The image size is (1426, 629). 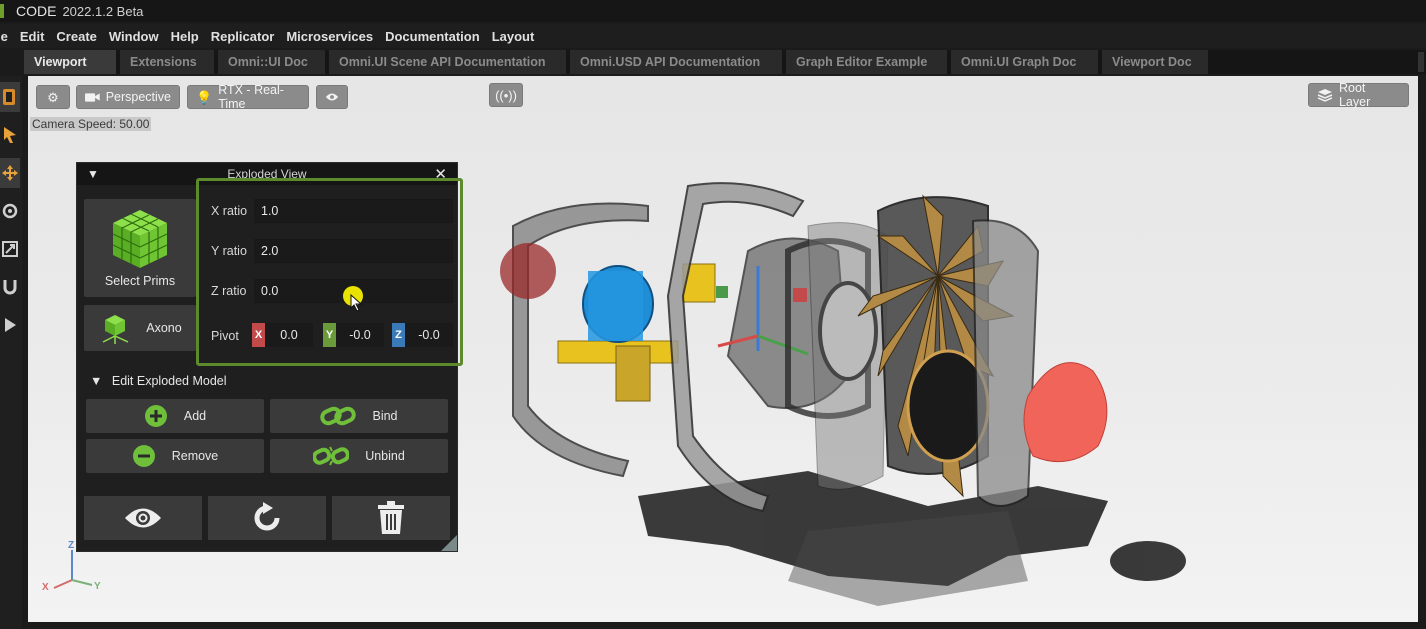 What do you see at coordinates (140, 328) in the screenshot?
I see `axono-button: Axono` at bounding box center [140, 328].